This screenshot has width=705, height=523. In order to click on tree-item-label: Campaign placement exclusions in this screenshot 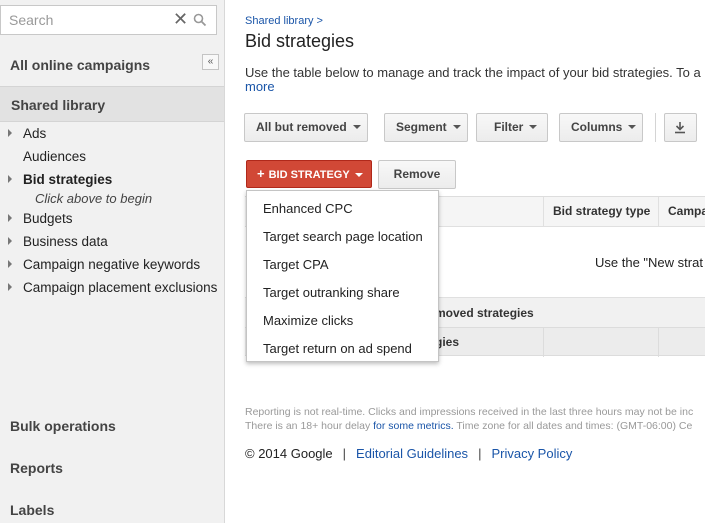, I will do `click(120, 287)`.